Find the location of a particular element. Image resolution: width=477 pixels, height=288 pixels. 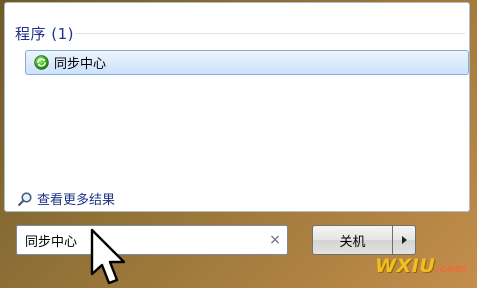

mouse-cursor-icon is located at coordinates (108, 256).